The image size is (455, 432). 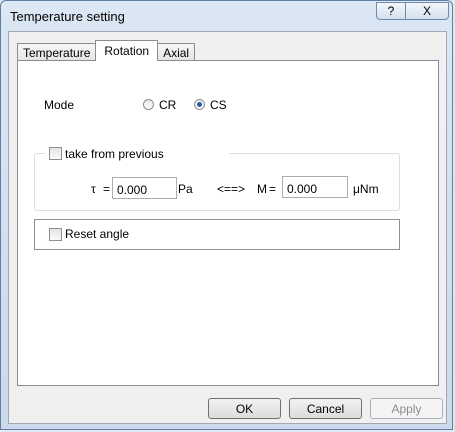 I want to click on reset-angle-checkbox, so click(x=55, y=234).